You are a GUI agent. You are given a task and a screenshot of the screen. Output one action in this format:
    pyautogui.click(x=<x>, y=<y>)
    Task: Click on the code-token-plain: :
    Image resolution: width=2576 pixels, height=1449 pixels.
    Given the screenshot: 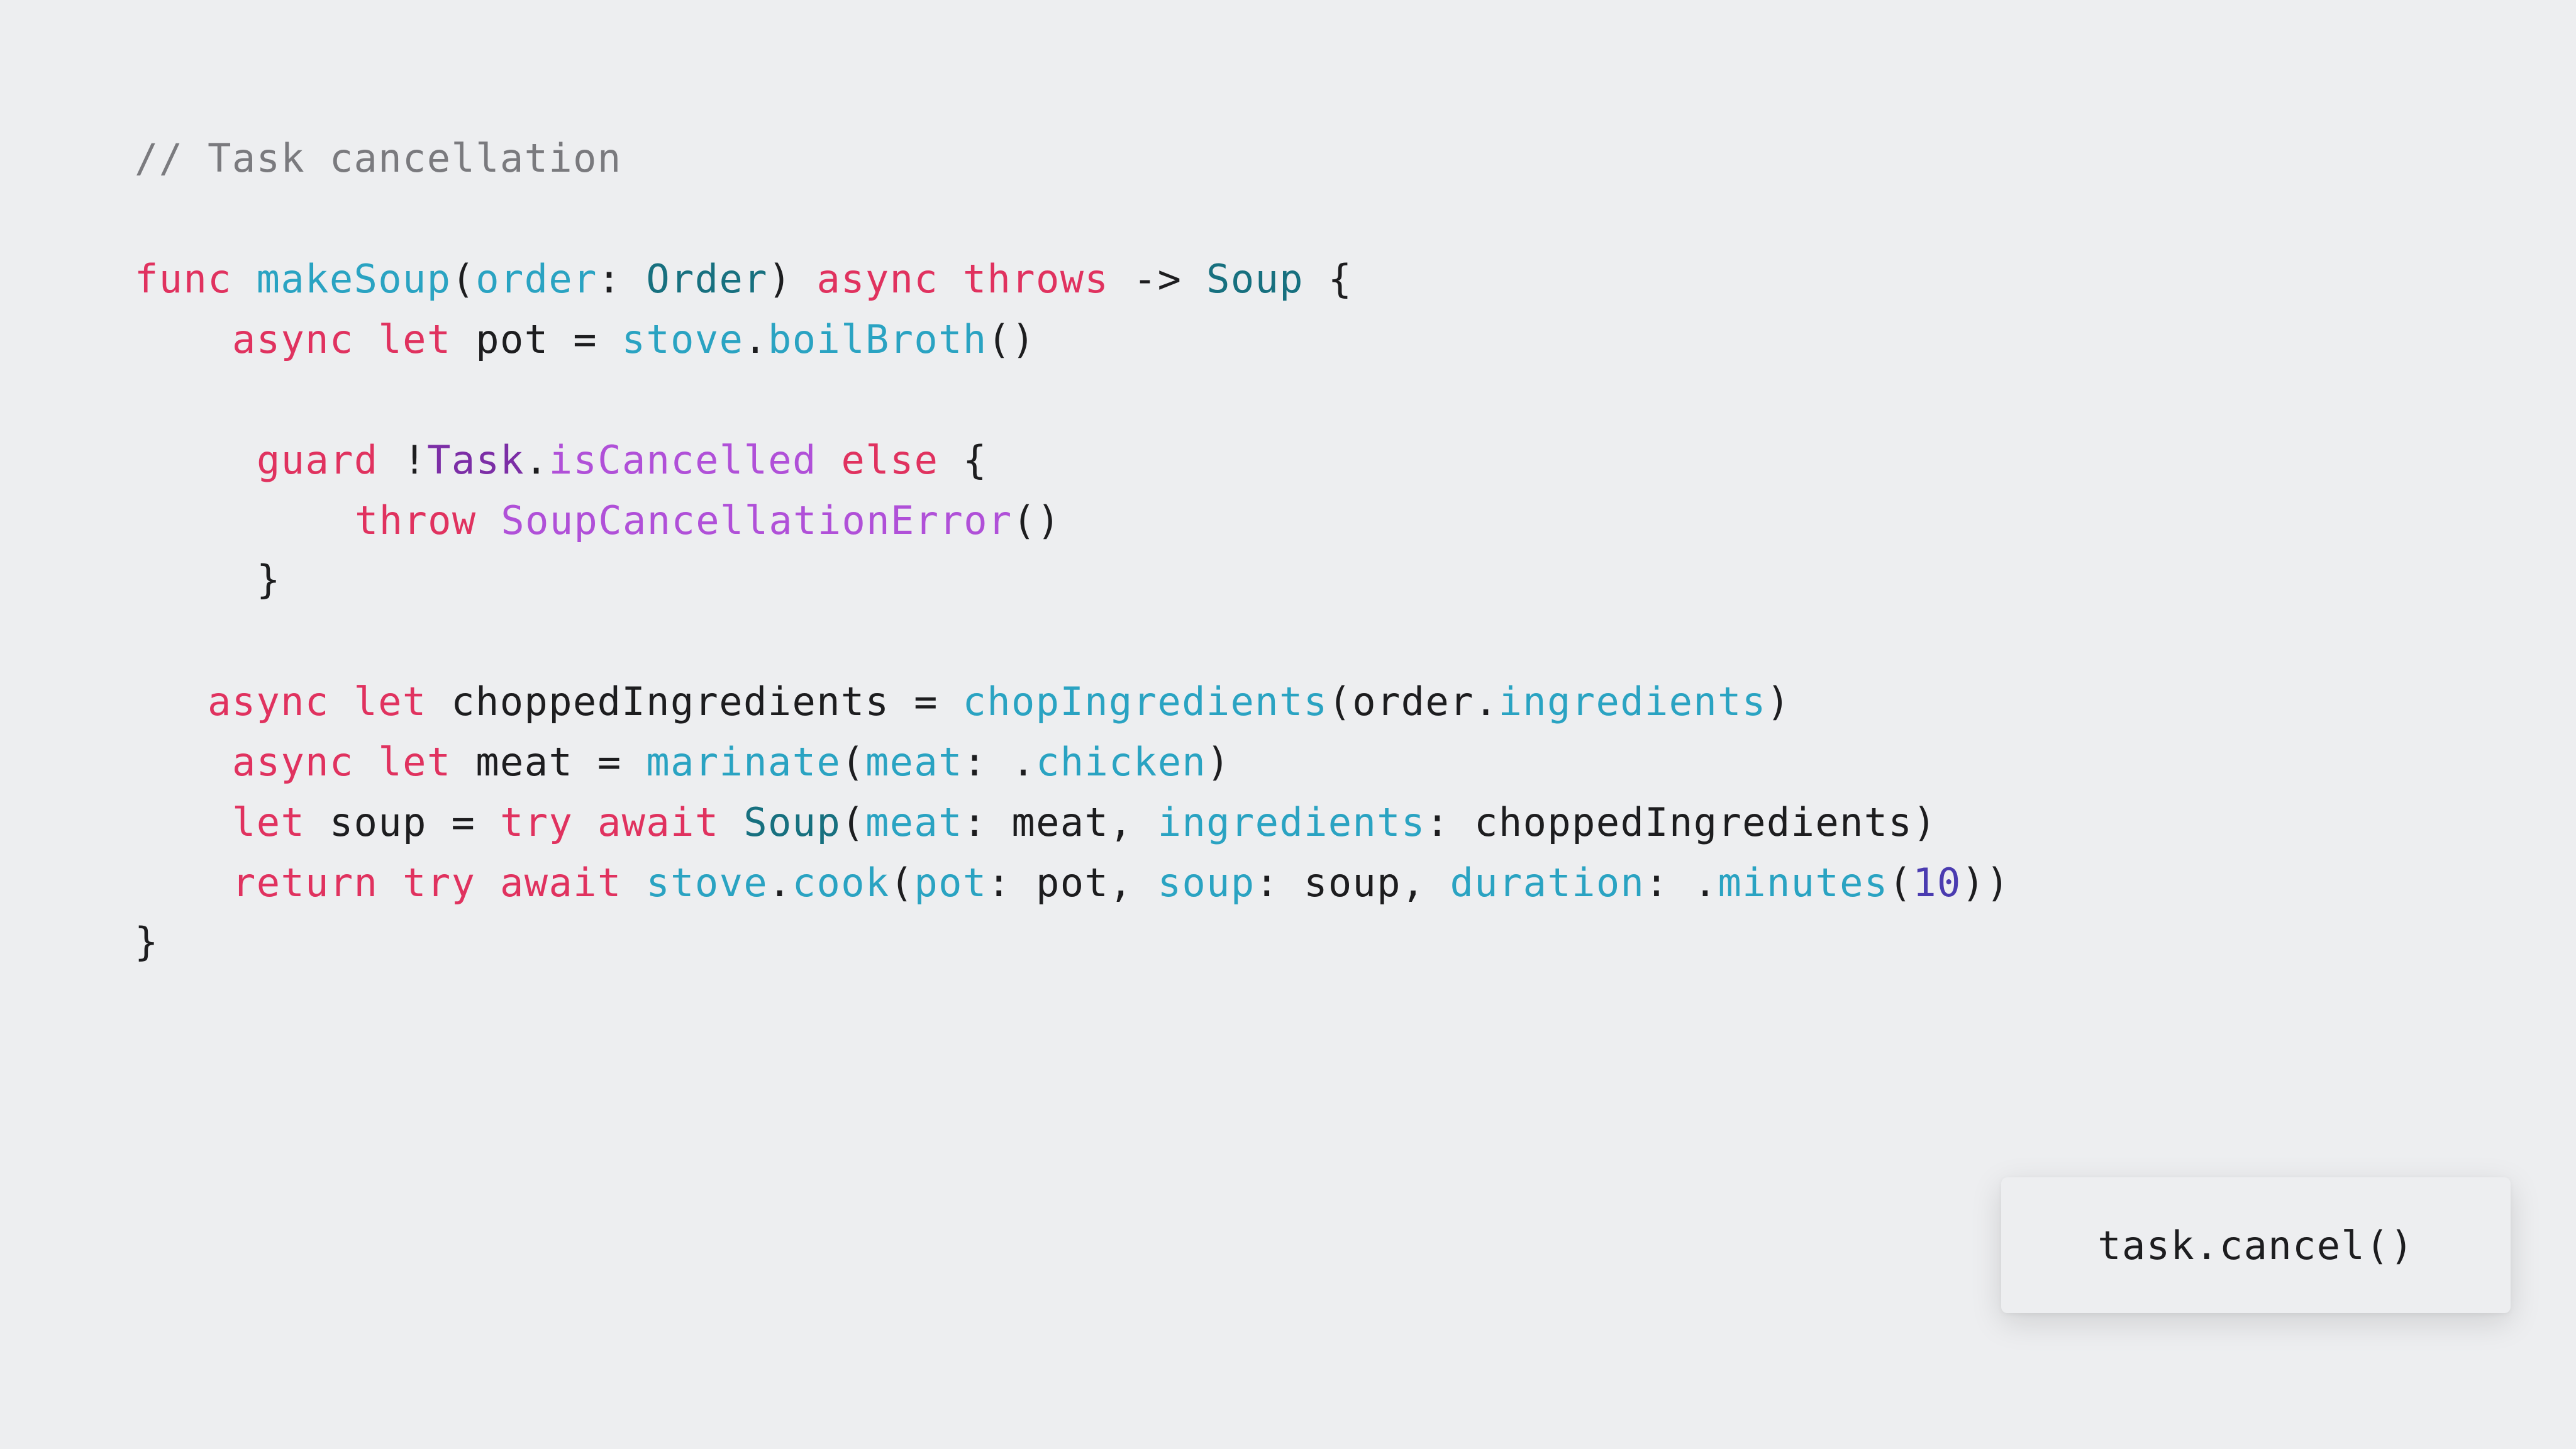 What is the action you would take?
    pyautogui.click(x=622, y=279)
    